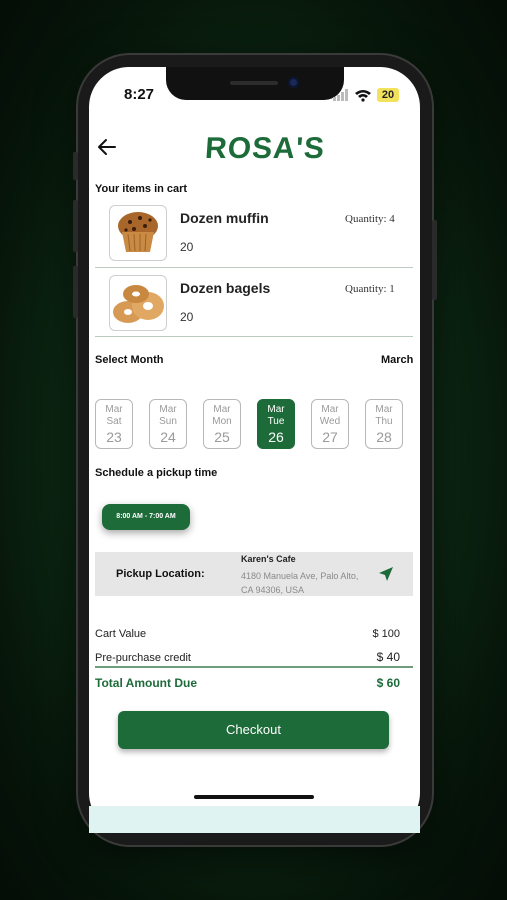 Image resolution: width=507 pixels, height=900 pixels. What do you see at coordinates (75, 226) in the screenshot?
I see `volume-up-button` at bounding box center [75, 226].